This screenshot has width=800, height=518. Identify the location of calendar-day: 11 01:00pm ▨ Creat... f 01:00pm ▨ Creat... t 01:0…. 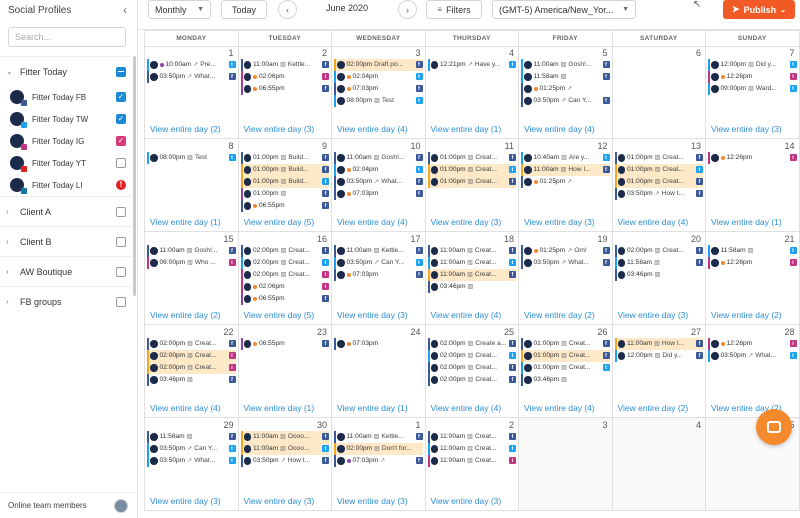
(472, 185).